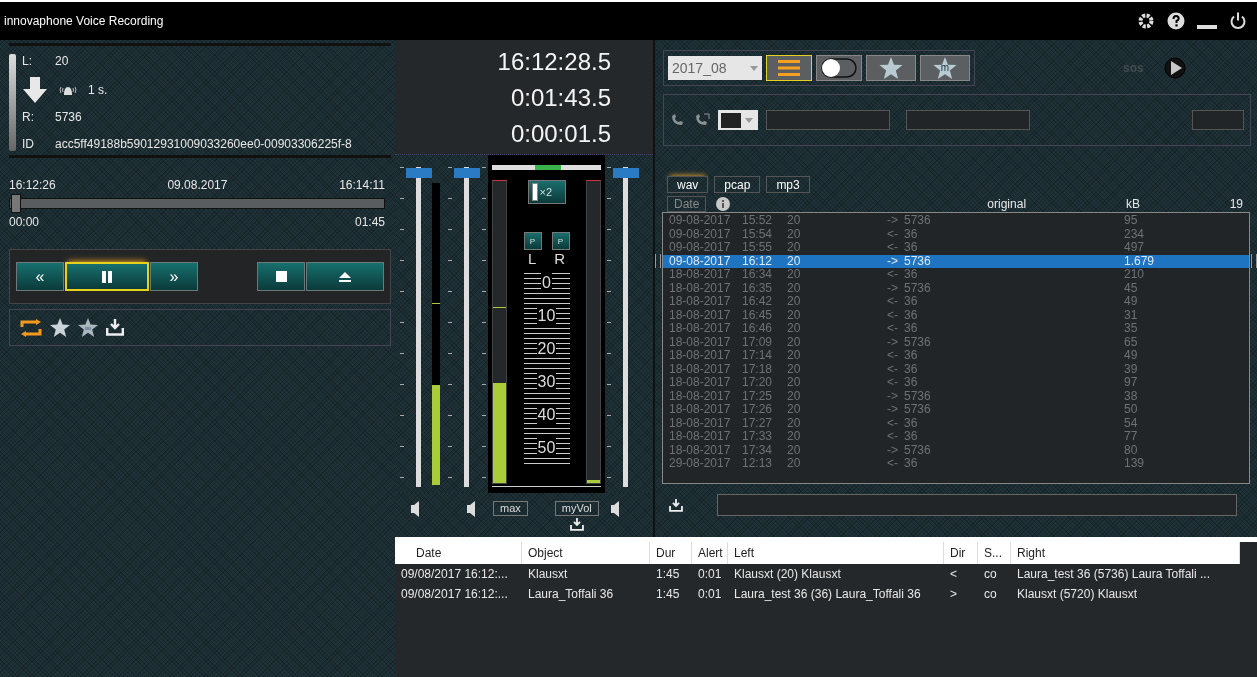 Image resolution: width=1257 pixels, height=677 pixels. I want to click on sort-date-button: Date, so click(687, 204).